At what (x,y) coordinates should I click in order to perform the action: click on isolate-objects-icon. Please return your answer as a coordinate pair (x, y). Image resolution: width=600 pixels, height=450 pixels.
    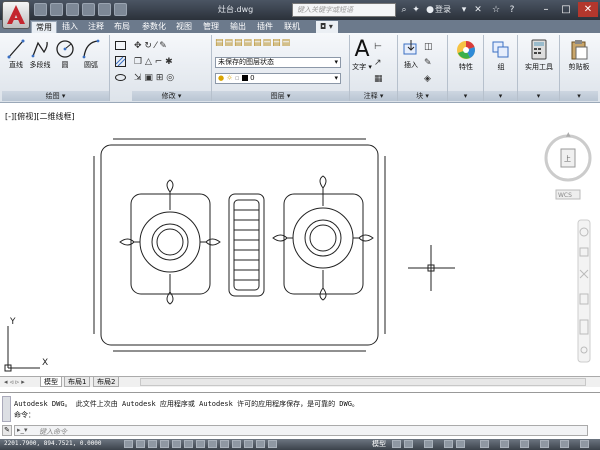
    Looking at the image, I should click on (544, 444).